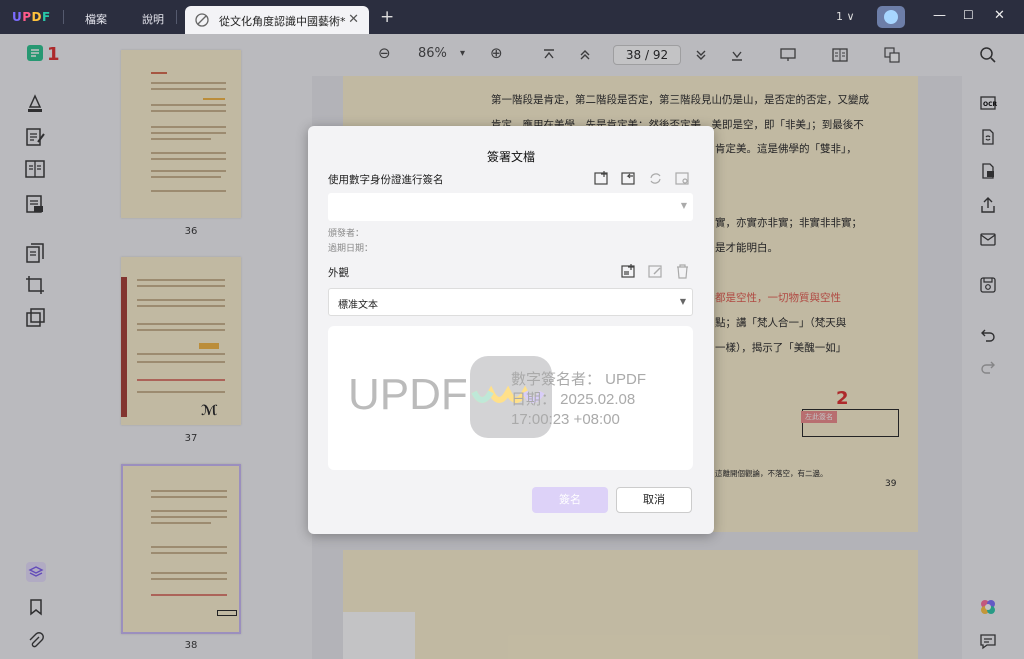  What do you see at coordinates (358, 305) in the screenshot?
I see `appearance-value: 標准文本` at bounding box center [358, 305].